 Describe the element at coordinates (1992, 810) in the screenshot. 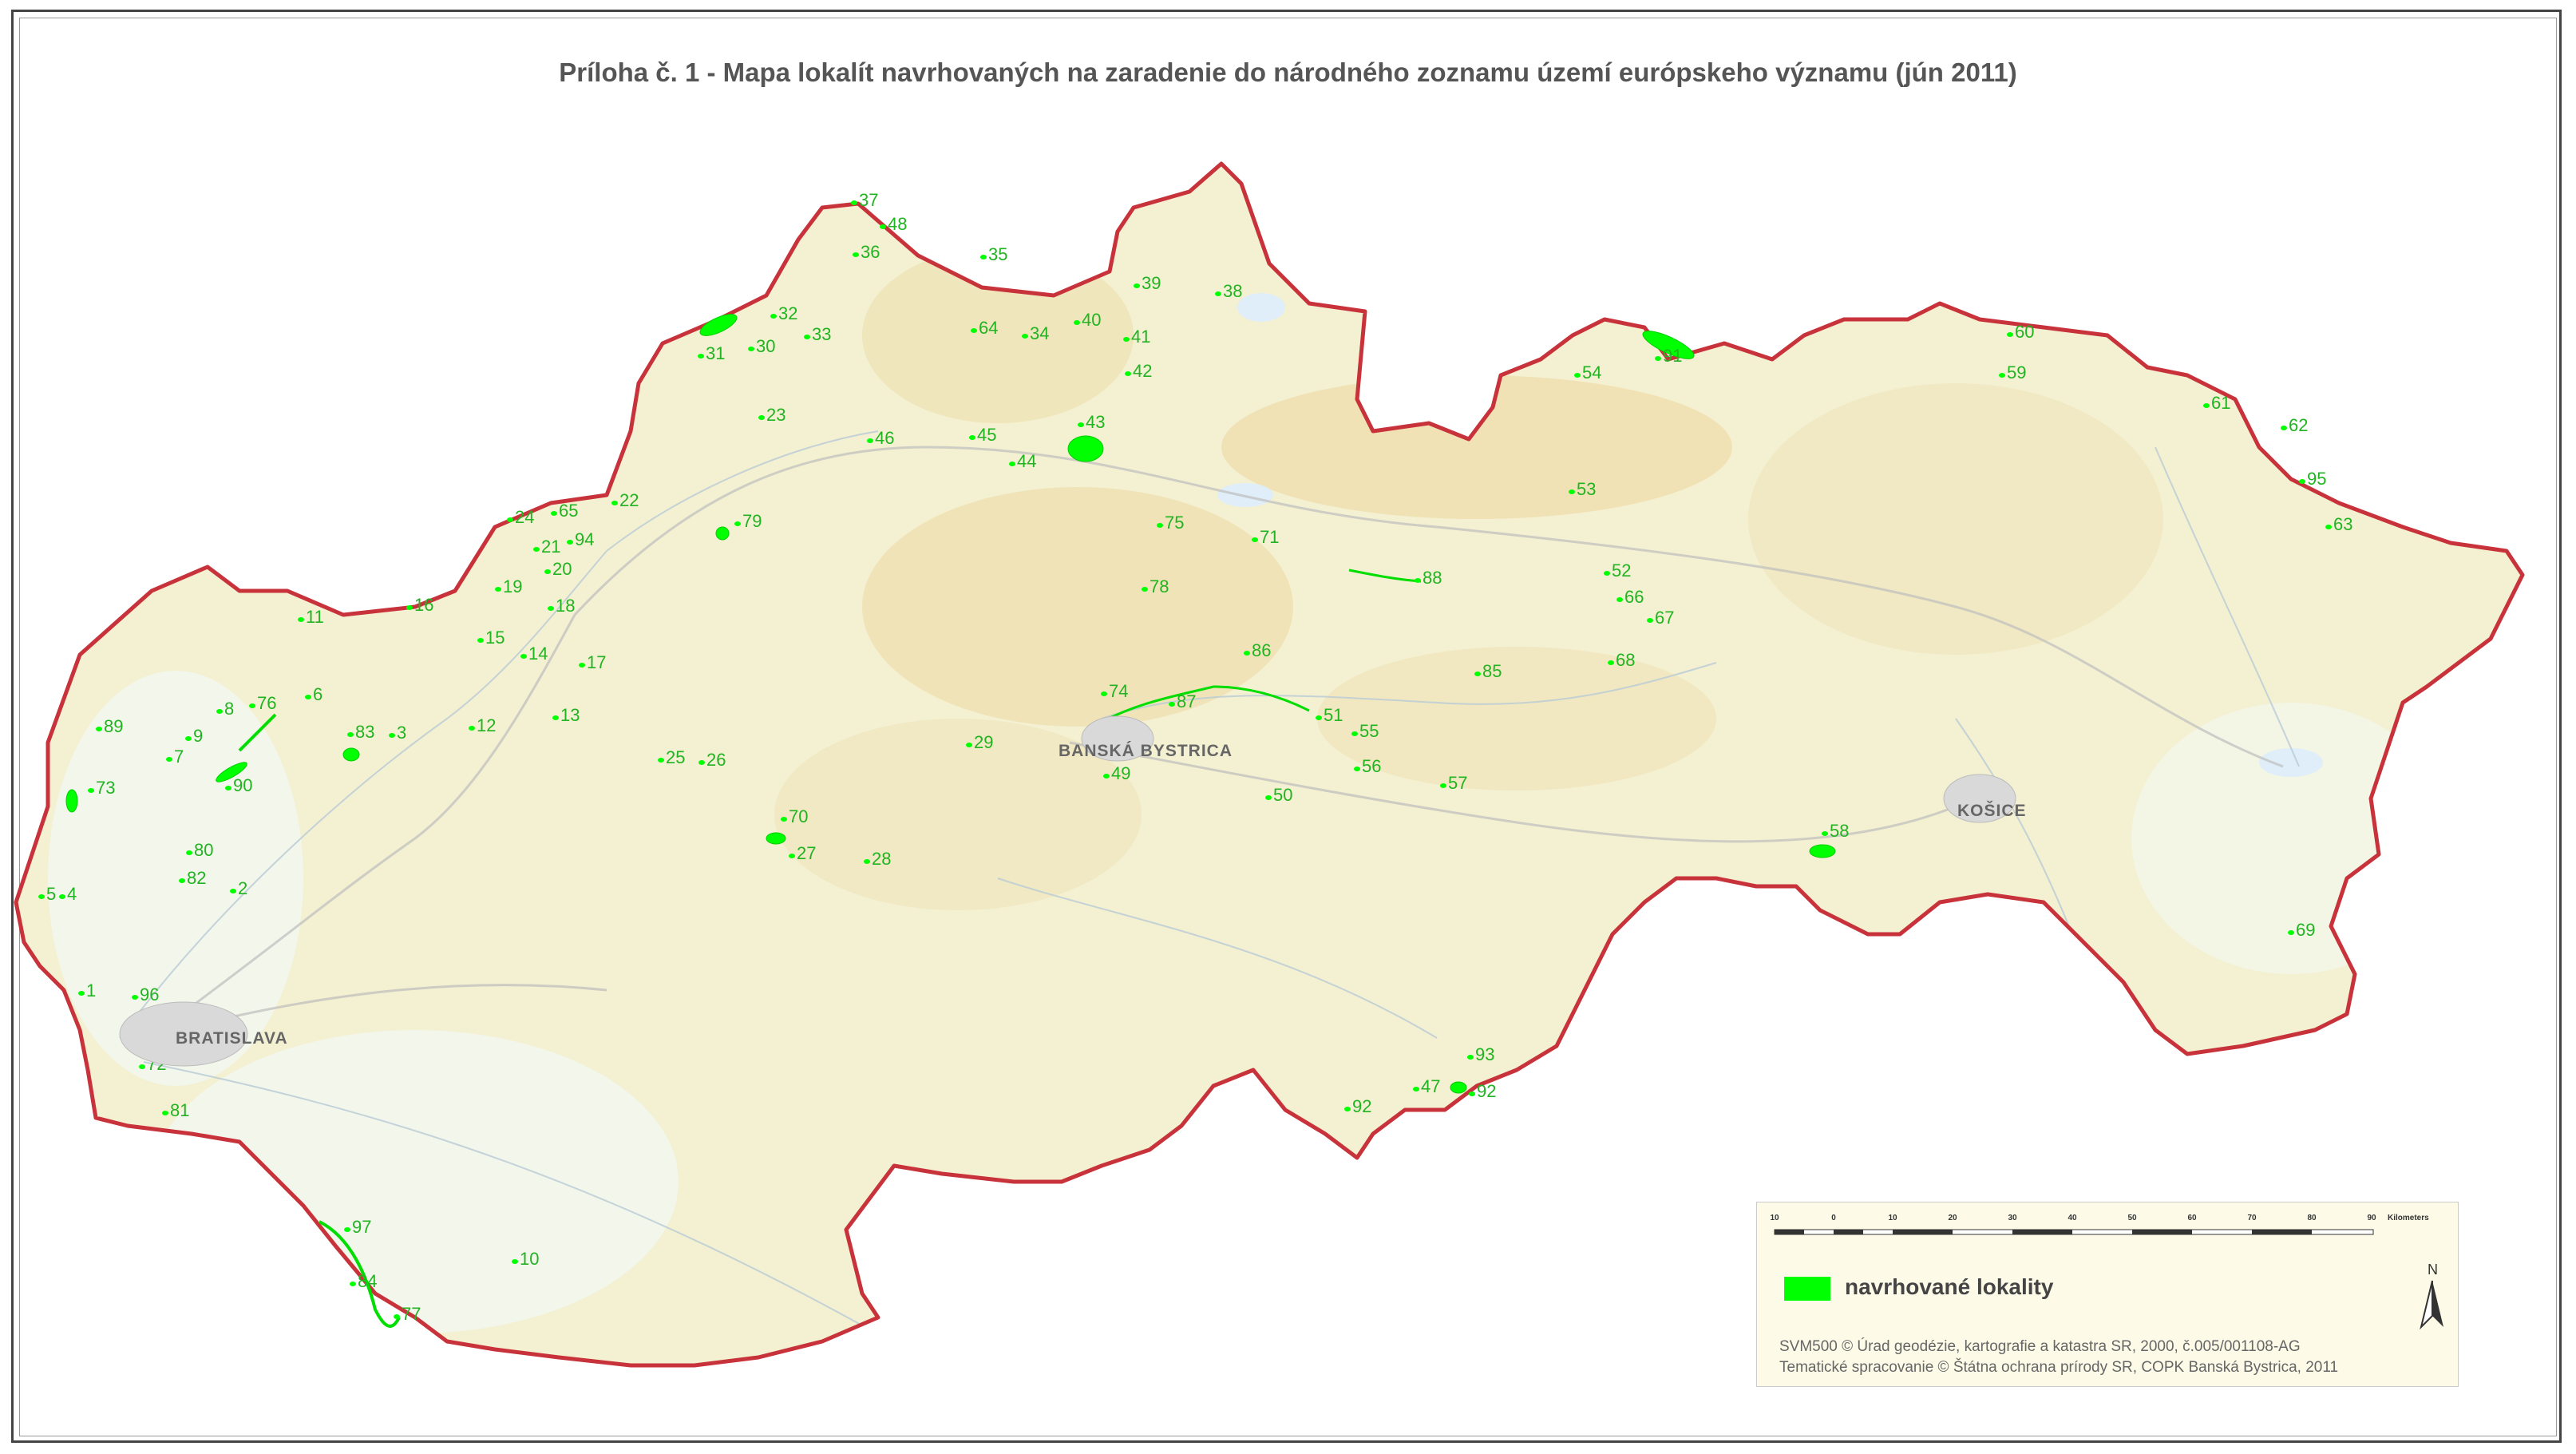

I see `city-label-kosice: KOŠICE` at that location.